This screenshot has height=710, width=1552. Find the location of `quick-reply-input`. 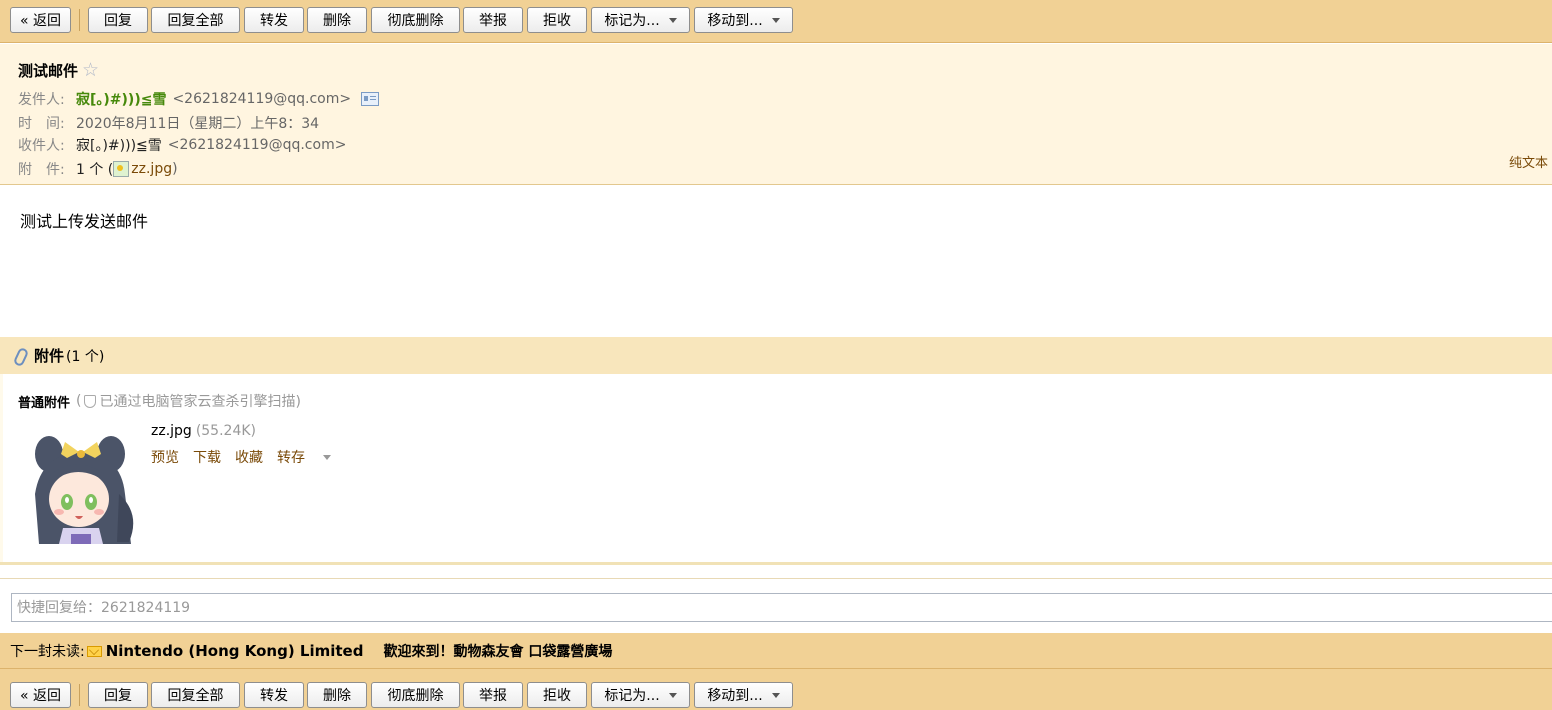

quick-reply-input is located at coordinates (781, 607).